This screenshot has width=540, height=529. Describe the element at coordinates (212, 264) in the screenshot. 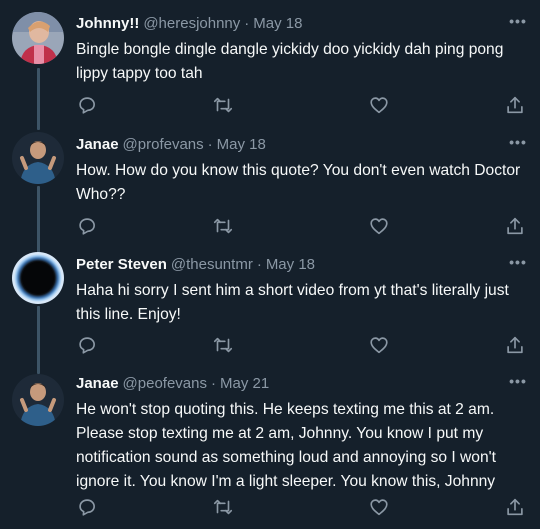

I see `user-handle: @thesuntmr` at that location.